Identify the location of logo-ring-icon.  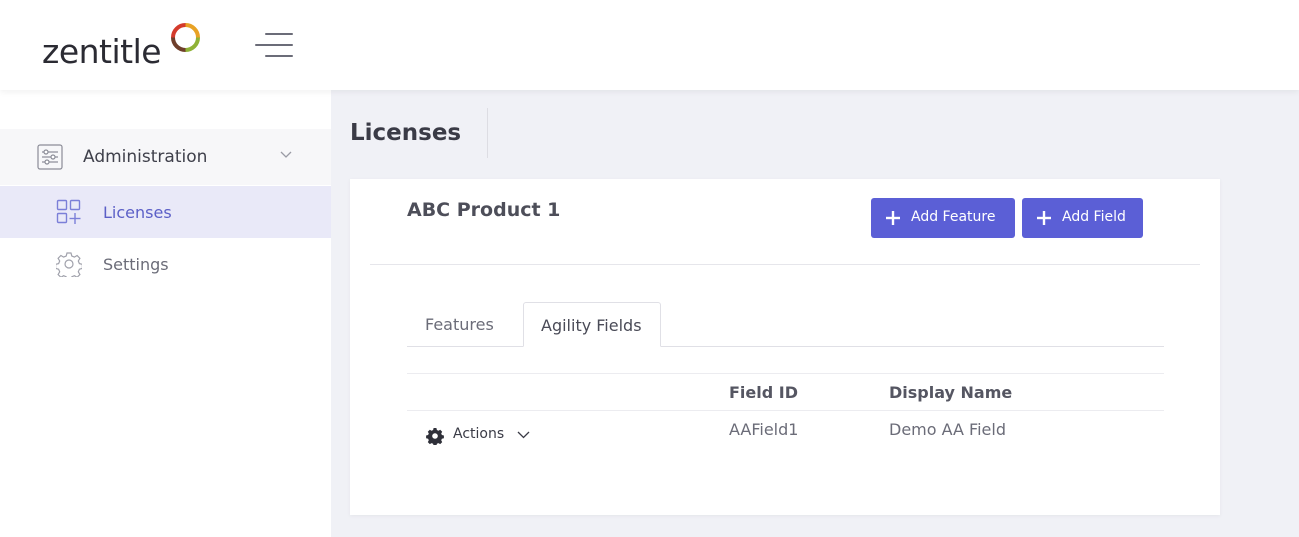
(185, 37).